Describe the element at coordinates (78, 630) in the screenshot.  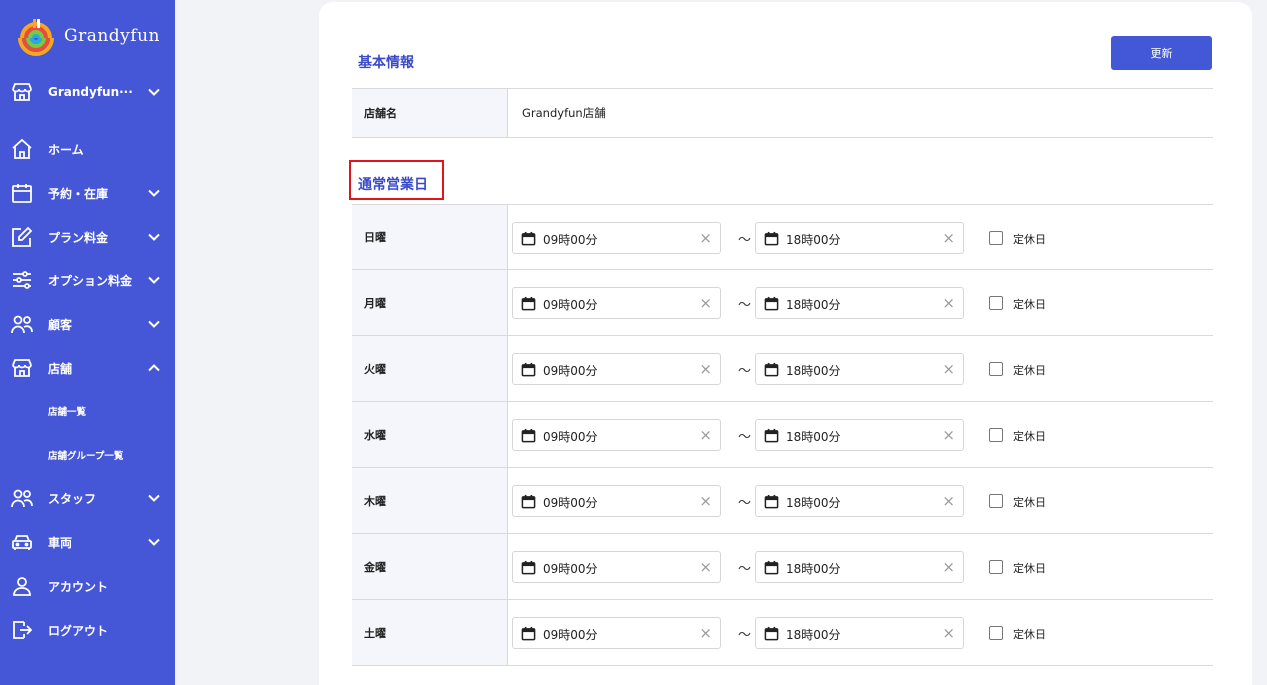
I see `sidebar-item-label: ログアウト` at that location.